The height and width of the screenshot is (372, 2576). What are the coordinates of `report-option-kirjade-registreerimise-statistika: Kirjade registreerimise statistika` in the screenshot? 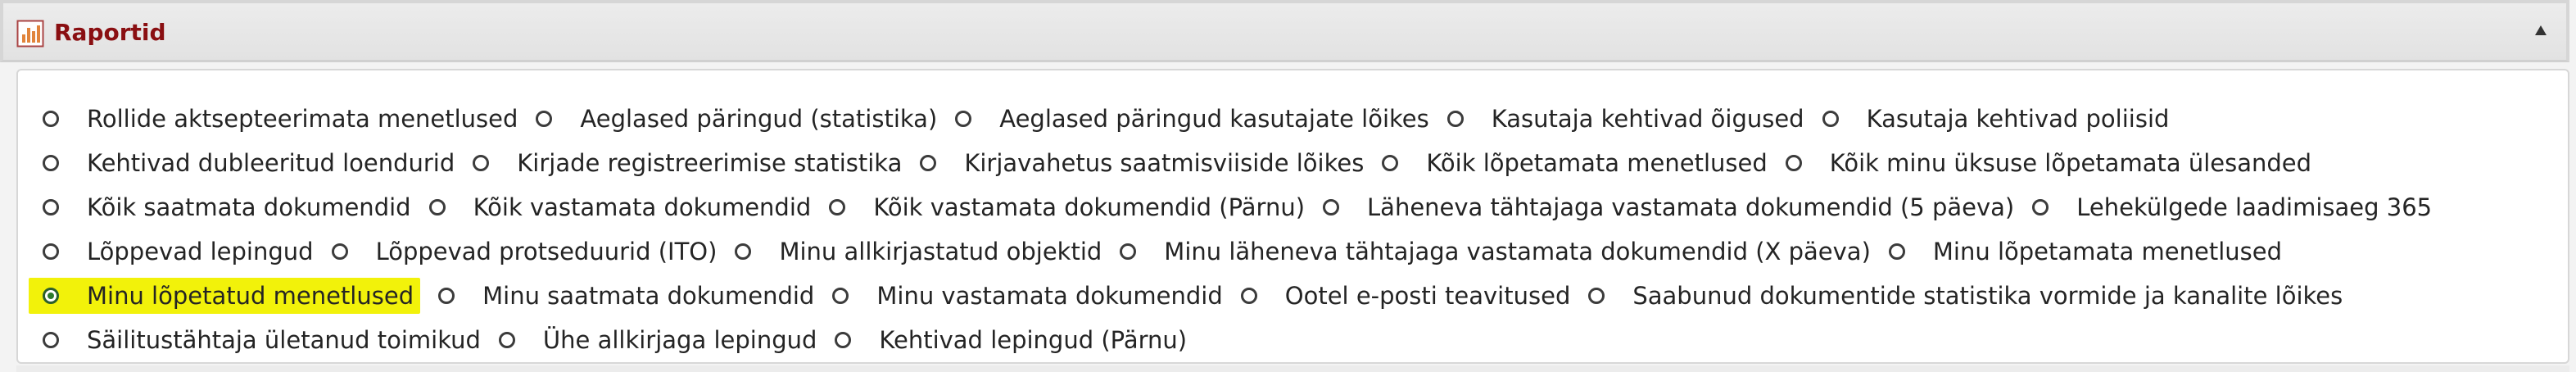 It's located at (687, 163).